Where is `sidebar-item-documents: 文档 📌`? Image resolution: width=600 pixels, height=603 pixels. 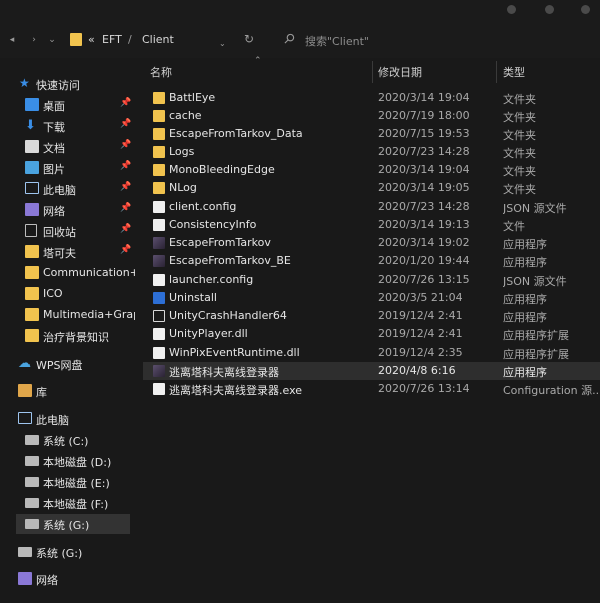 sidebar-item-documents: 文档 📌 is located at coordinates (68, 147).